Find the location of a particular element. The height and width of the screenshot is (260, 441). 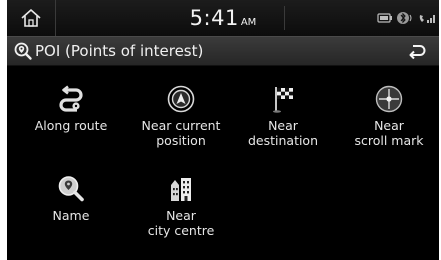

near-destination-label: Near destination is located at coordinates (283, 133).